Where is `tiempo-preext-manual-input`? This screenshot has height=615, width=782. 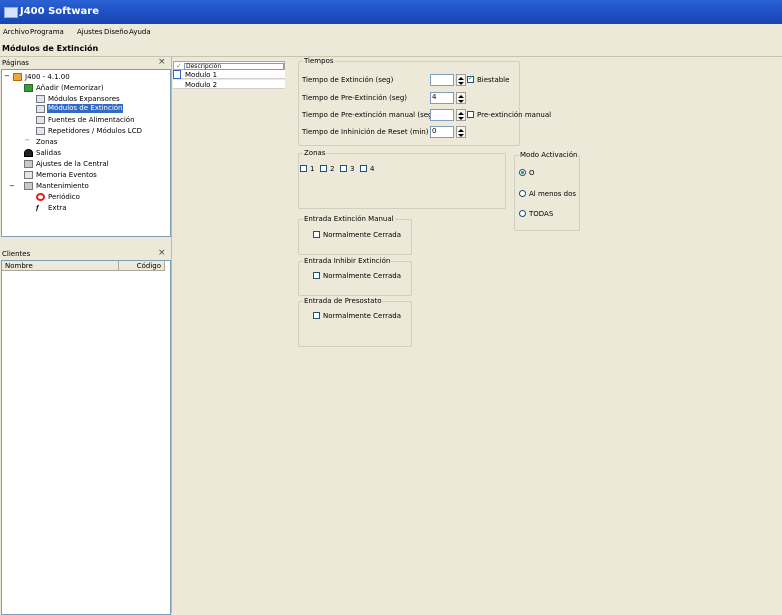 tiempo-preext-manual-input is located at coordinates (442, 115).